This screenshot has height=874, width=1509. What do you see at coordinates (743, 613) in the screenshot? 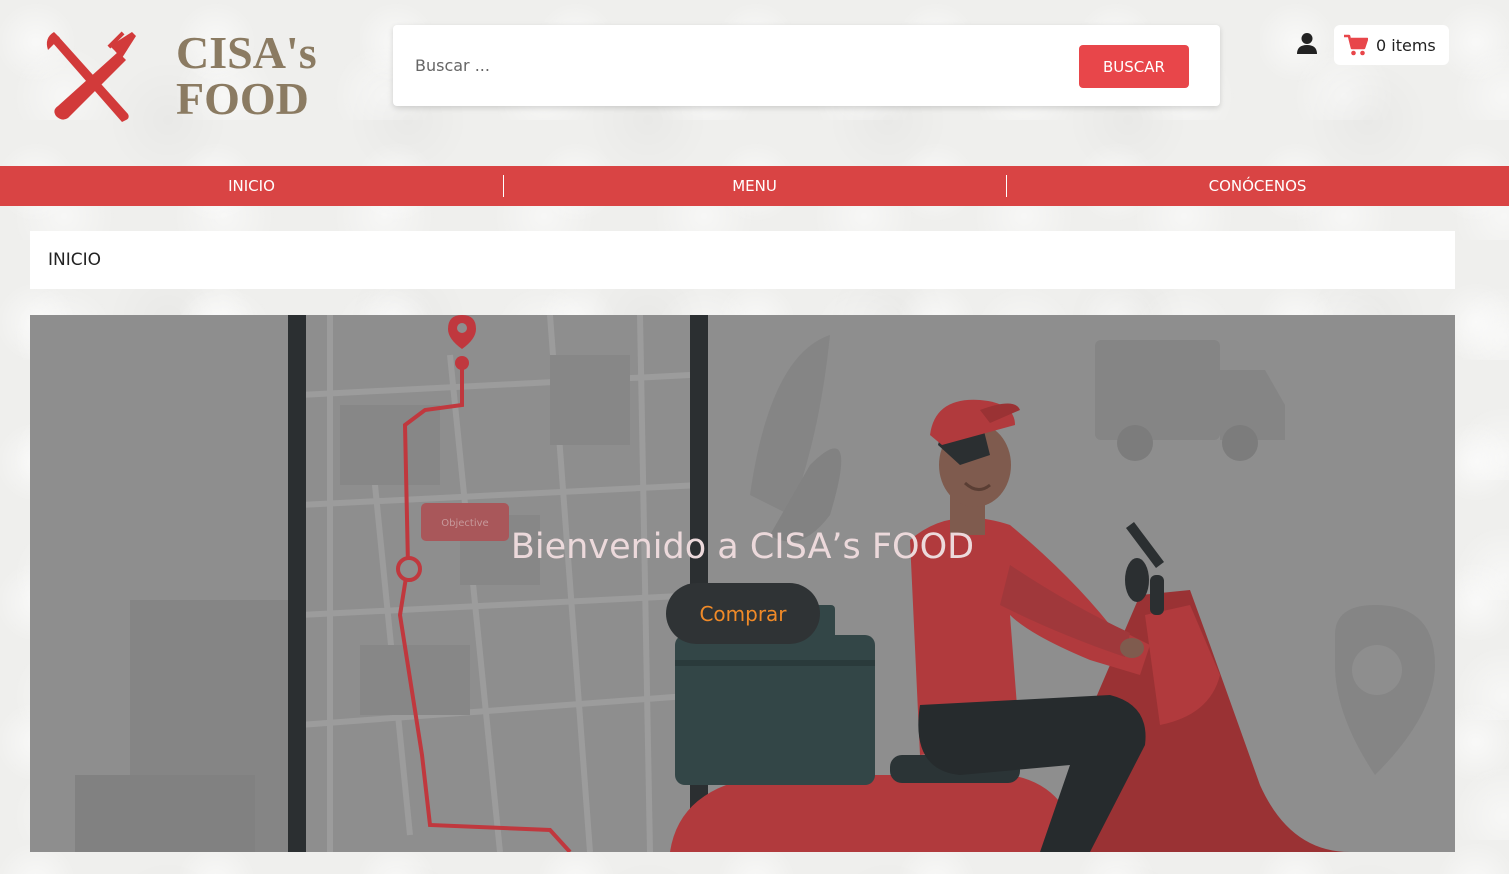
I see `buy-button: Comprar` at bounding box center [743, 613].